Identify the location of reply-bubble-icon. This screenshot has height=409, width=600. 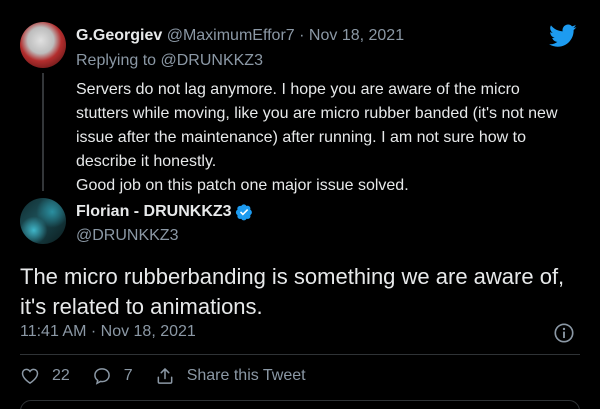
(101, 376).